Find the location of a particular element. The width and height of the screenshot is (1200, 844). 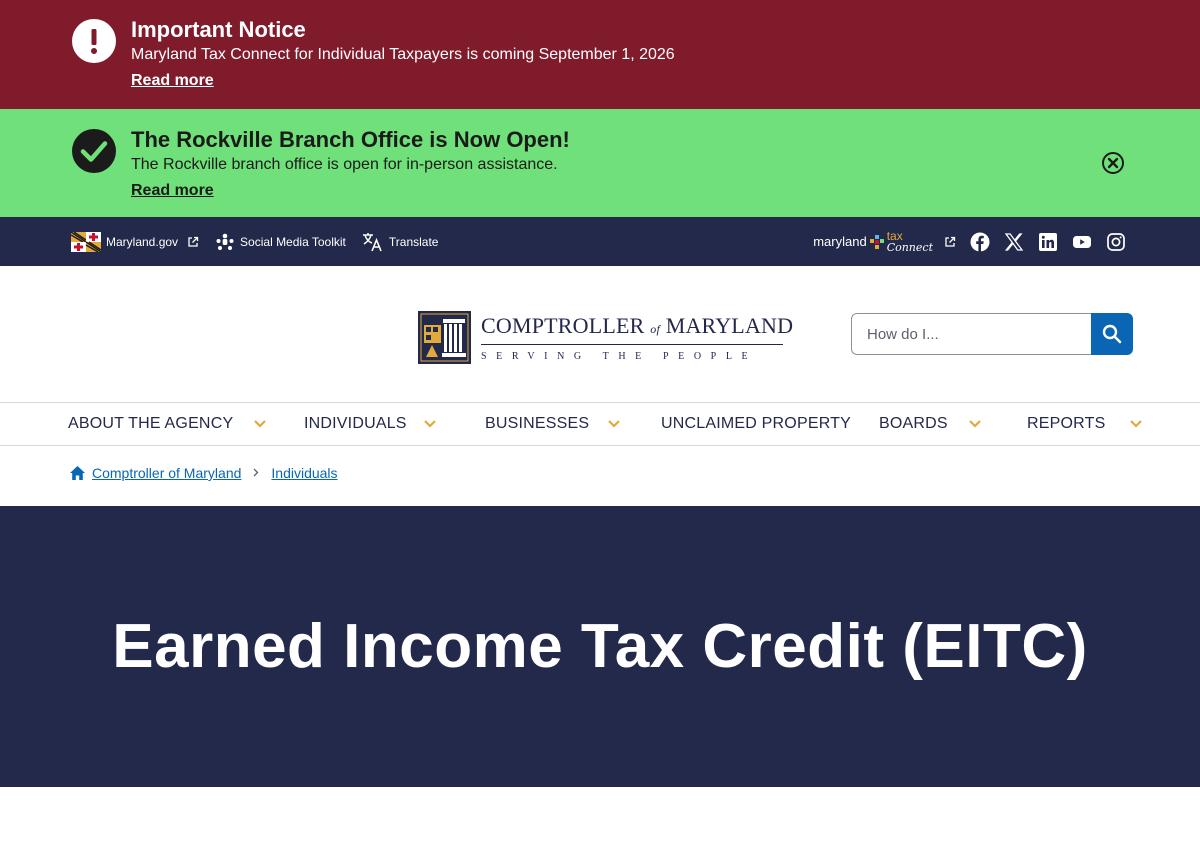

tax-connect-logo-icon is located at coordinates (876, 241).